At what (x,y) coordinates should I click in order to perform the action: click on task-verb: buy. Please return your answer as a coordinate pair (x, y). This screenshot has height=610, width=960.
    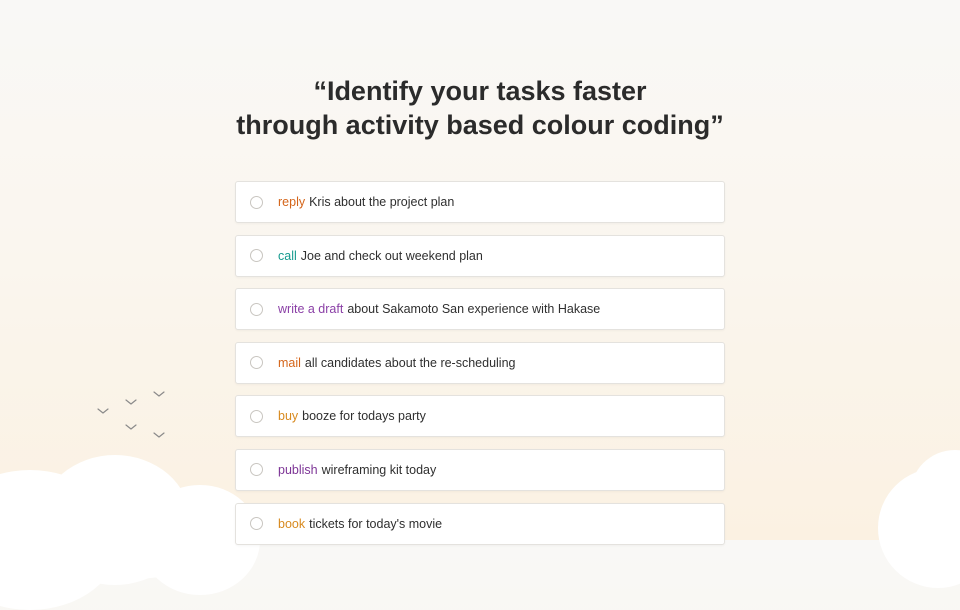
    Looking at the image, I should click on (288, 416).